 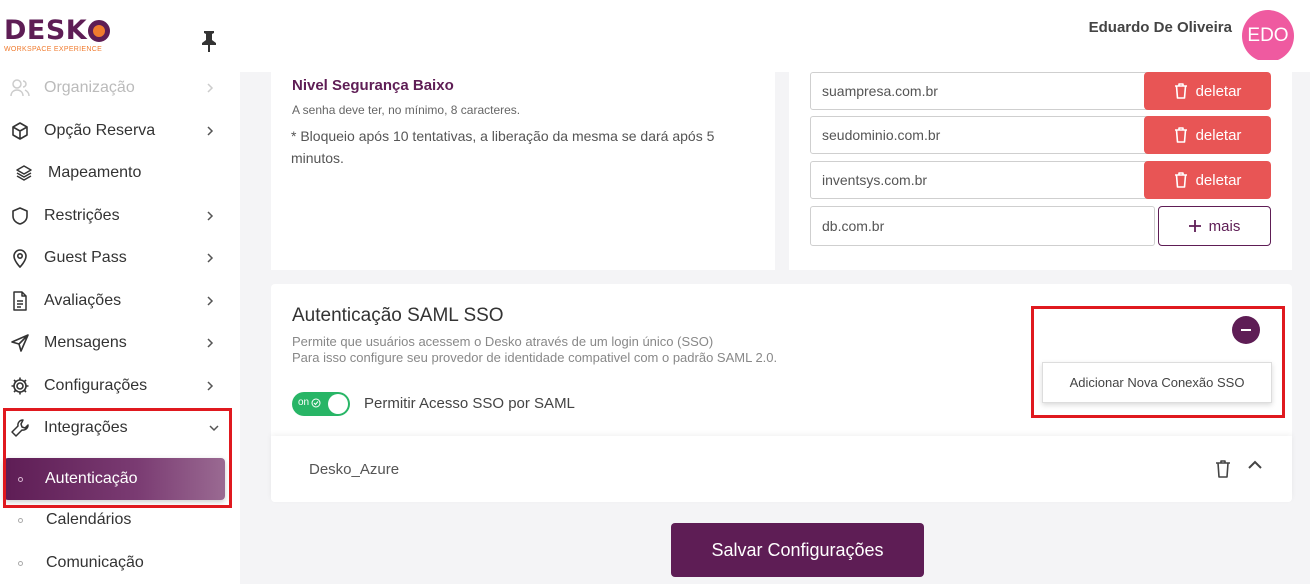 What do you see at coordinates (83, 300) in the screenshot?
I see `sidebar-item-label: Avaliações` at bounding box center [83, 300].